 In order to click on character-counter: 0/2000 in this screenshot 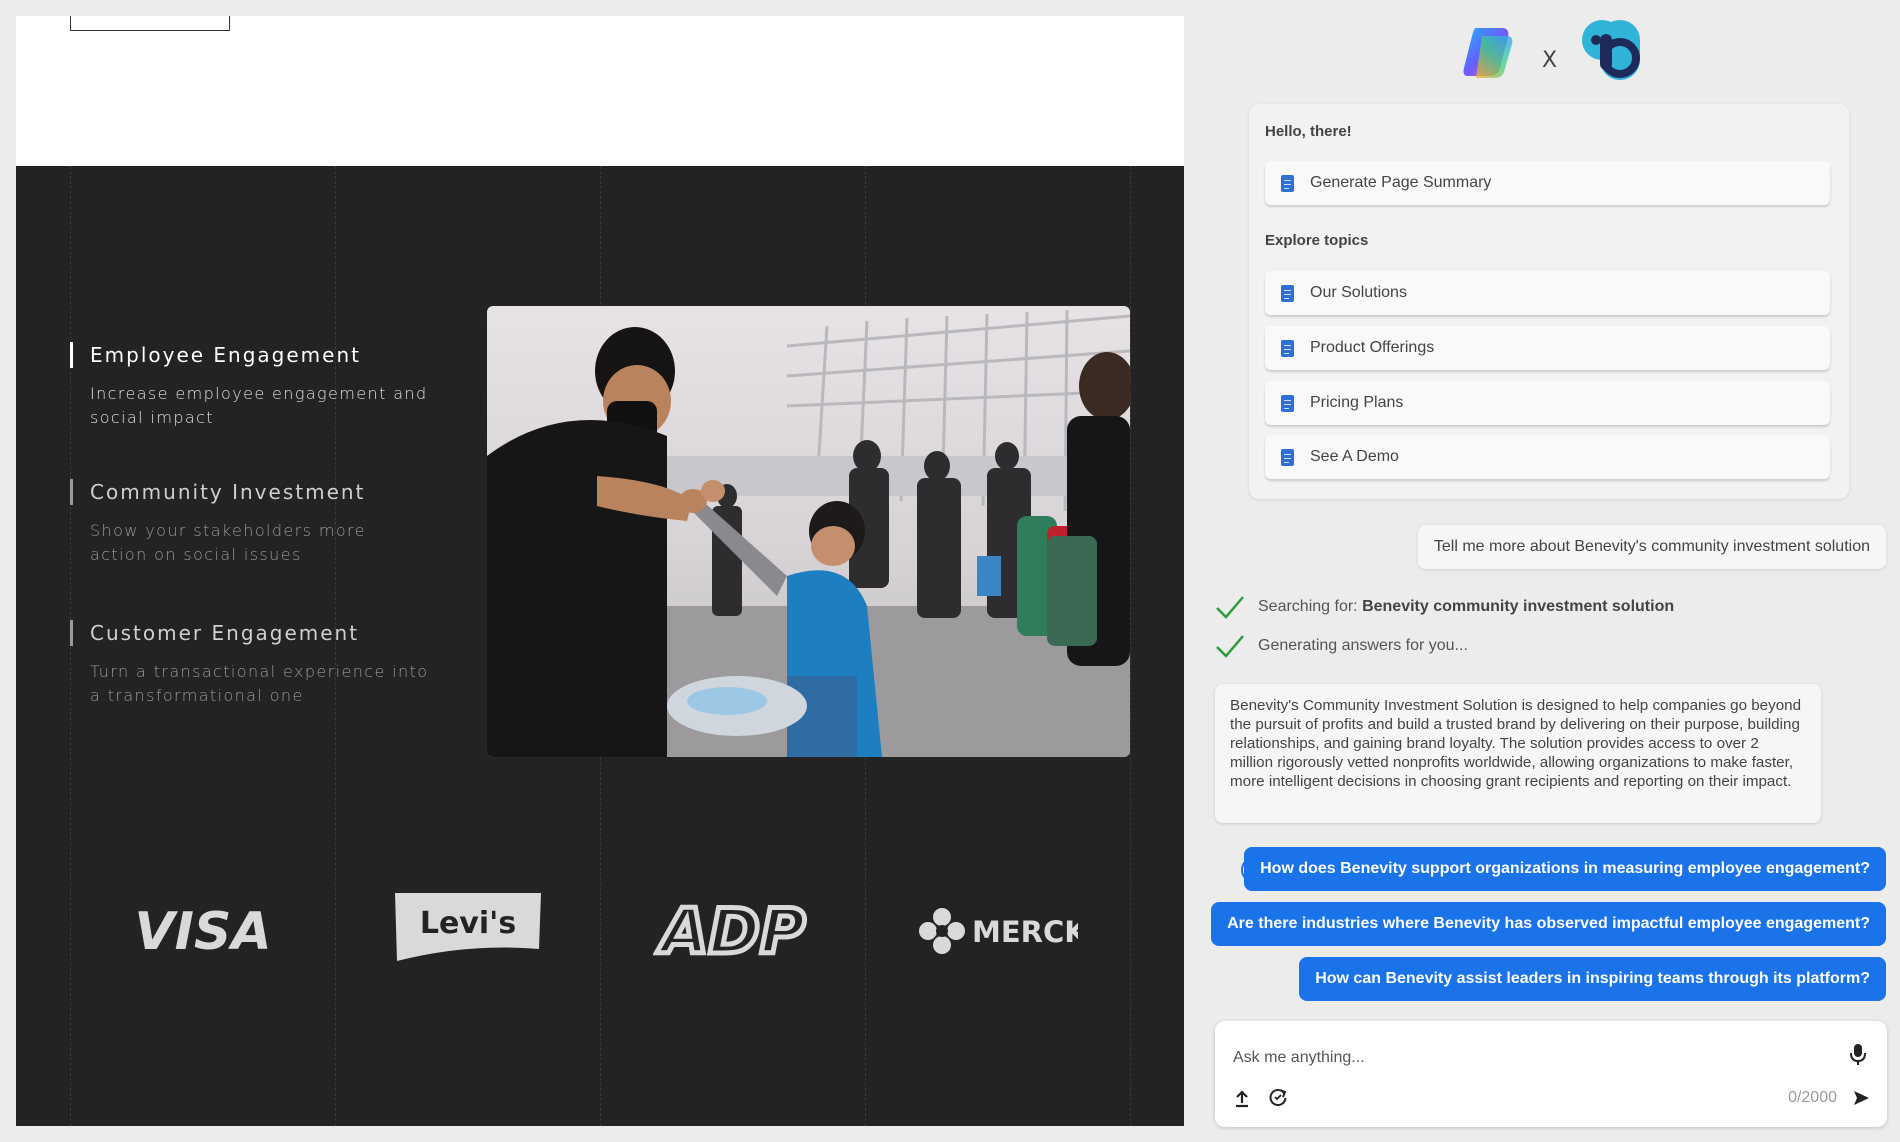, I will do `click(1812, 1097)`.